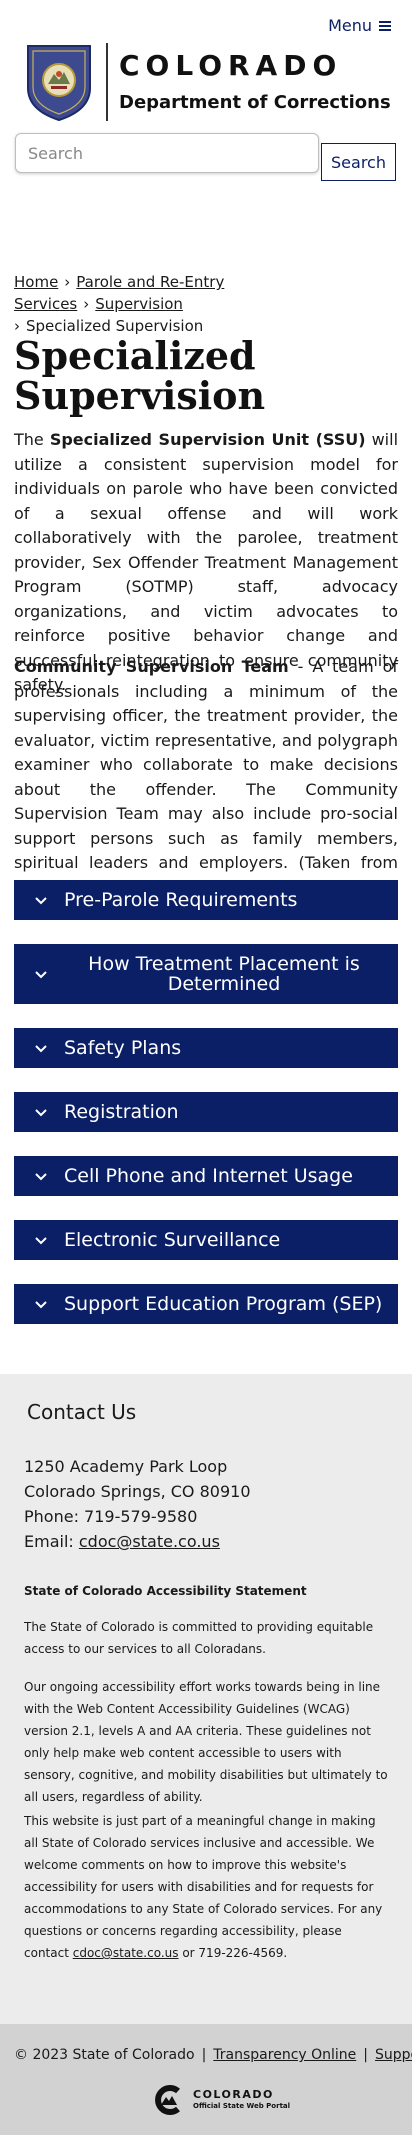 This screenshot has width=412, height=2135. Describe the element at coordinates (385, 25) in the screenshot. I see `menu-icon` at that location.